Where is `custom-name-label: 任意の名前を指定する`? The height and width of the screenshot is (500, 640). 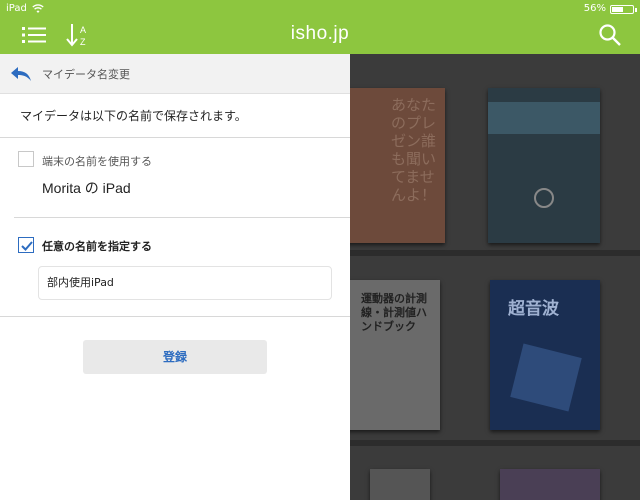
custom-name-label: 任意の名前を指定する is located at coordinates (97, 246).